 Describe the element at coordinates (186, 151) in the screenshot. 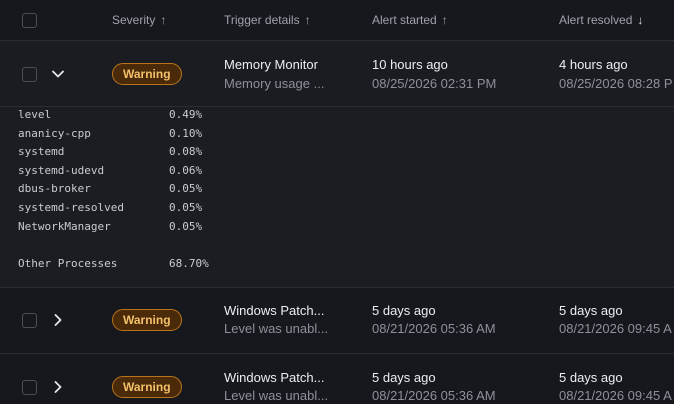

I see `process-percent: 0.08%` at that location.